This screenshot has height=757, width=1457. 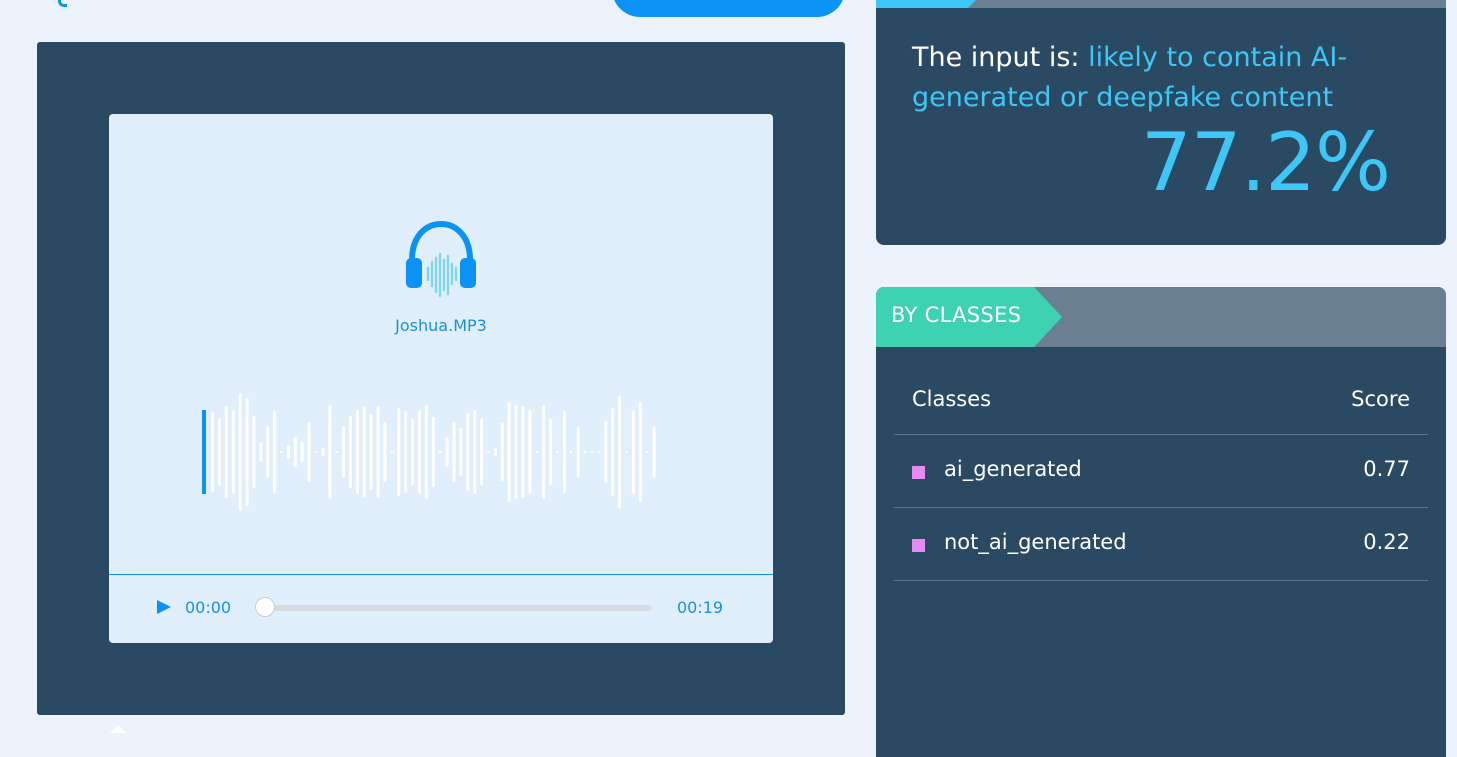 I want to click on playhead-cursor, so click(x=204, y=452).